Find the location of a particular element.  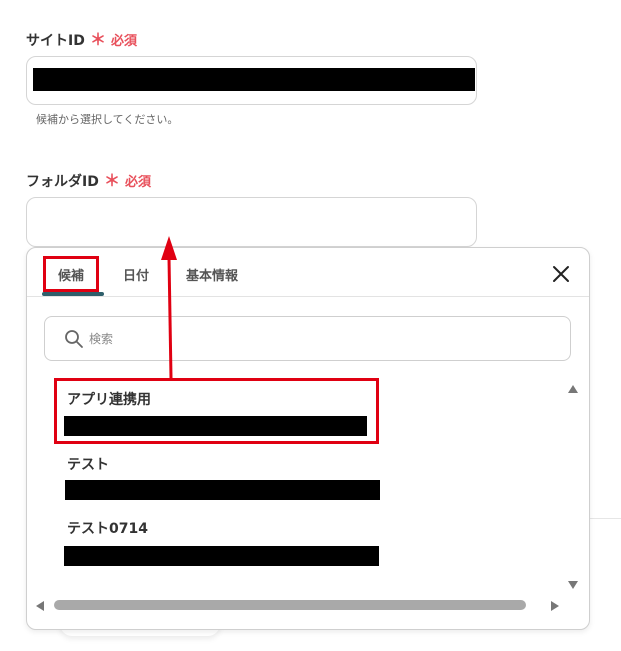

annotation-arrow is located at coordinates (169, 307).